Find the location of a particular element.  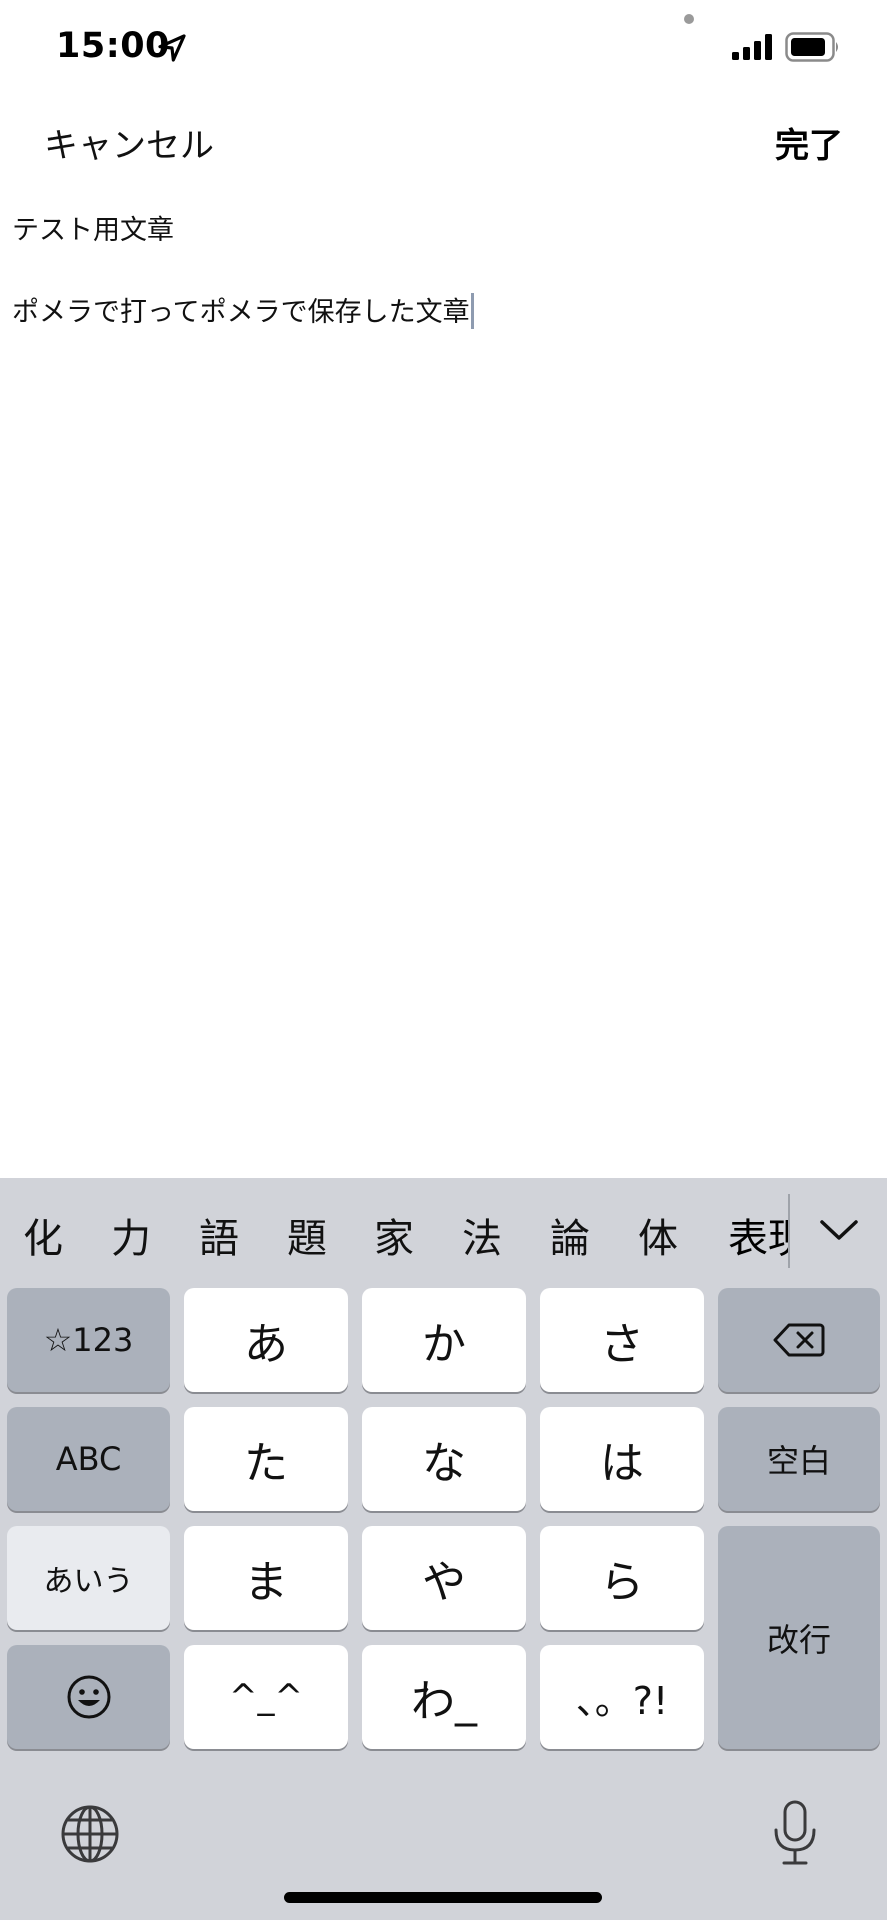

key-emoji is located at coordinates (88, 1697).